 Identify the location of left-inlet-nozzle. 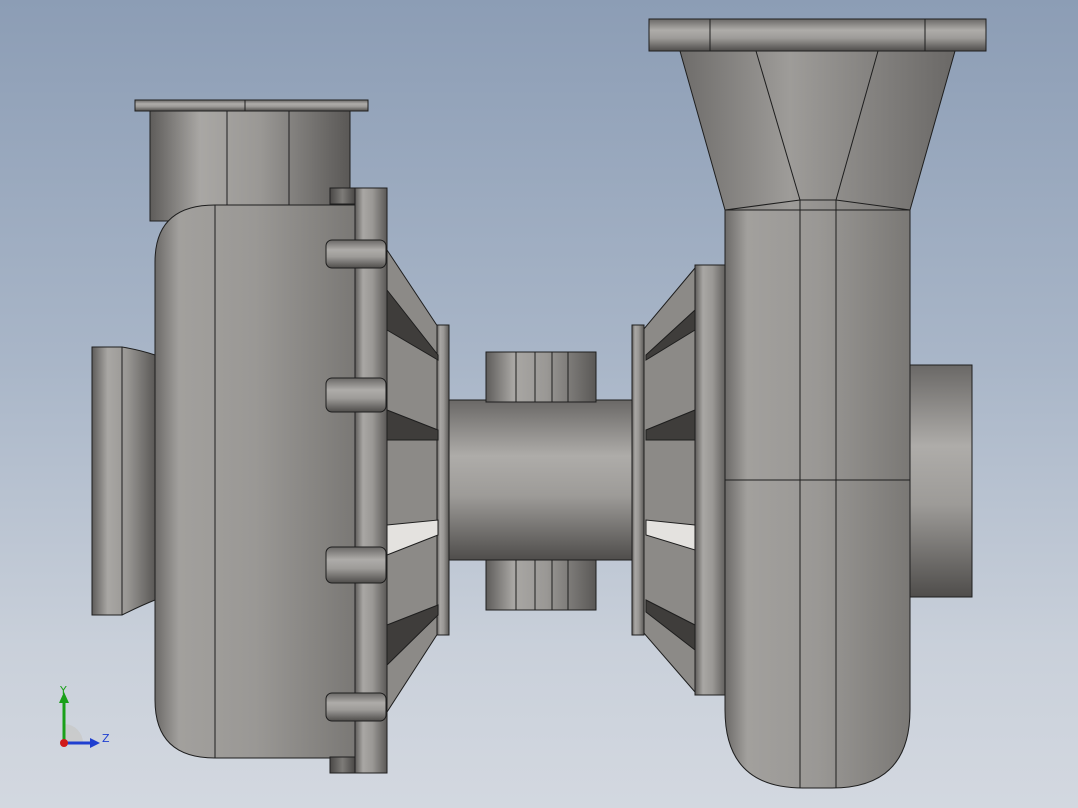
(123, 481).